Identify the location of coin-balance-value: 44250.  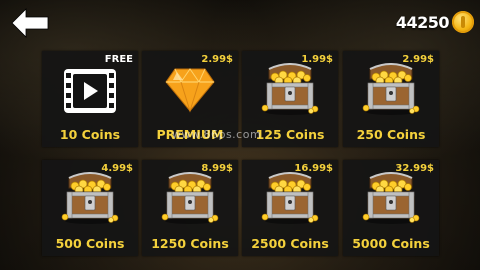
(422, 22).